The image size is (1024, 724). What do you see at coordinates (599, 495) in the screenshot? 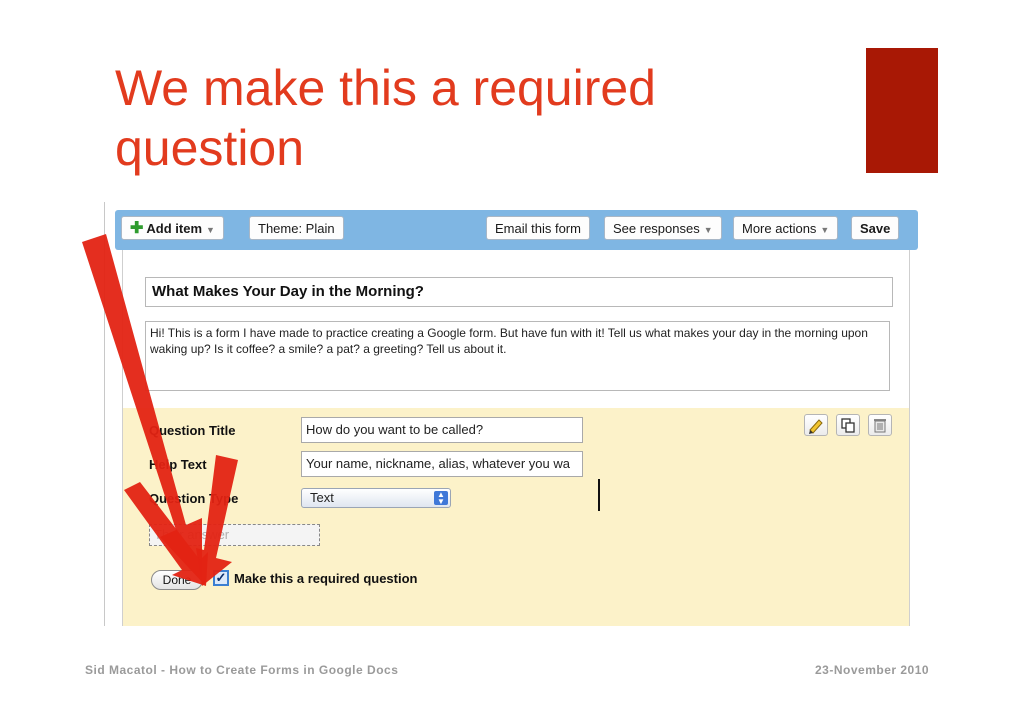
I see `text-cursor` at bounding box center [599, 495].